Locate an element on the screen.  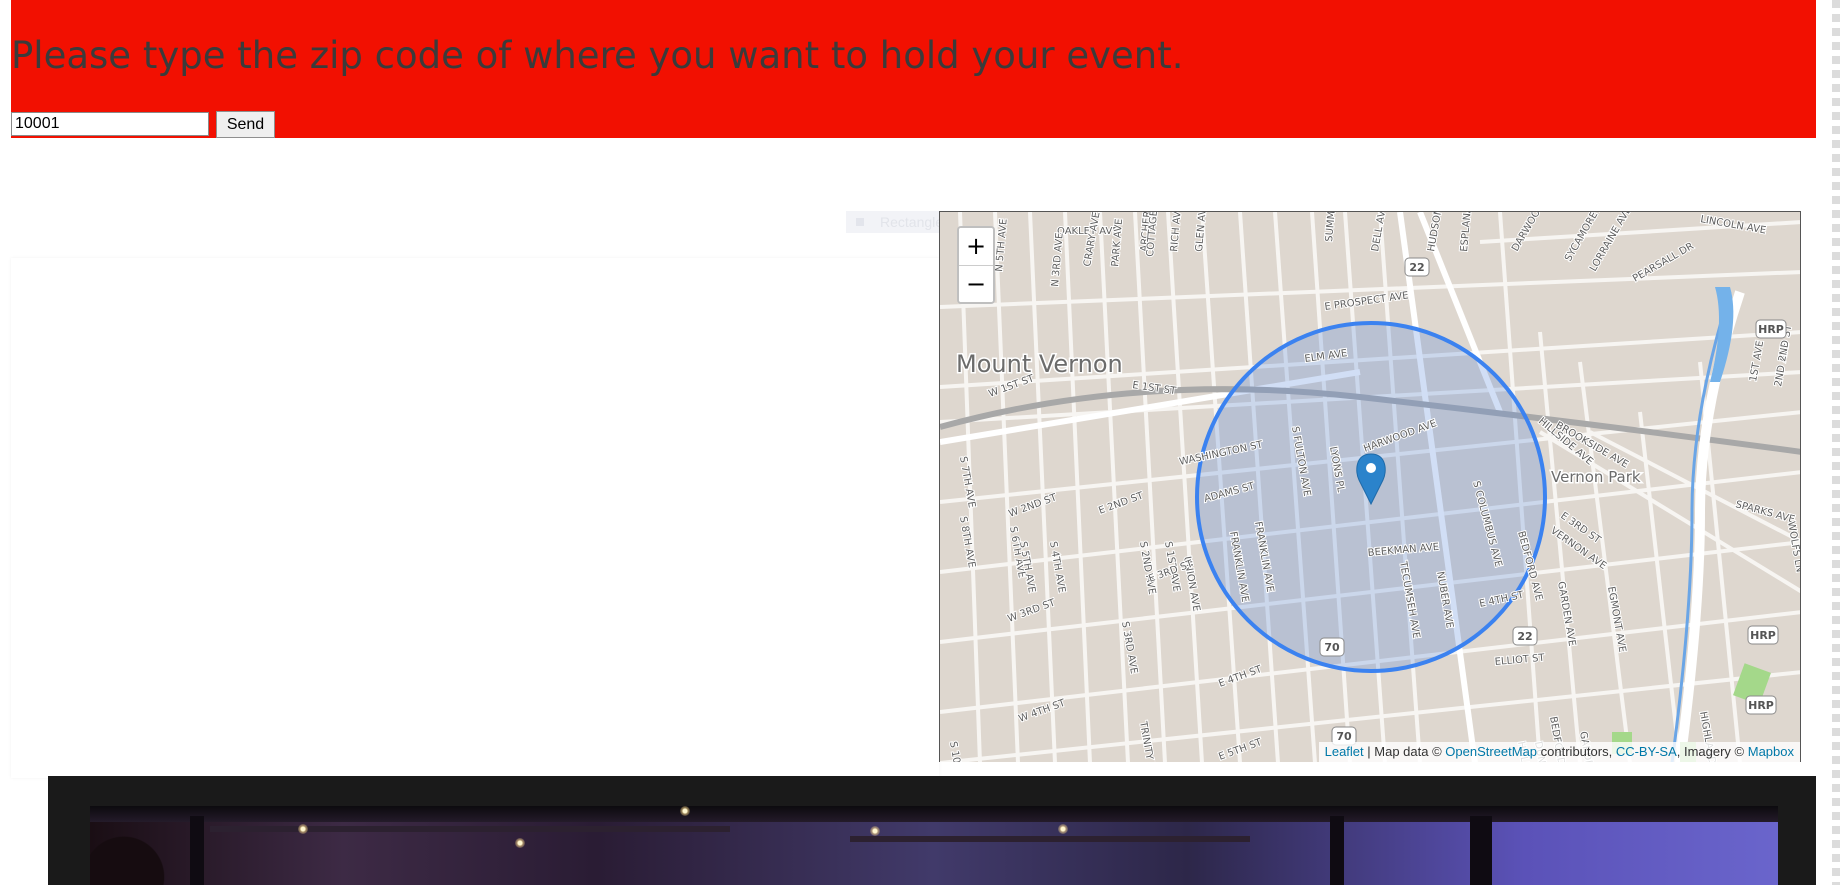
svg-text: 70 is located at coordinates (1332, 647).